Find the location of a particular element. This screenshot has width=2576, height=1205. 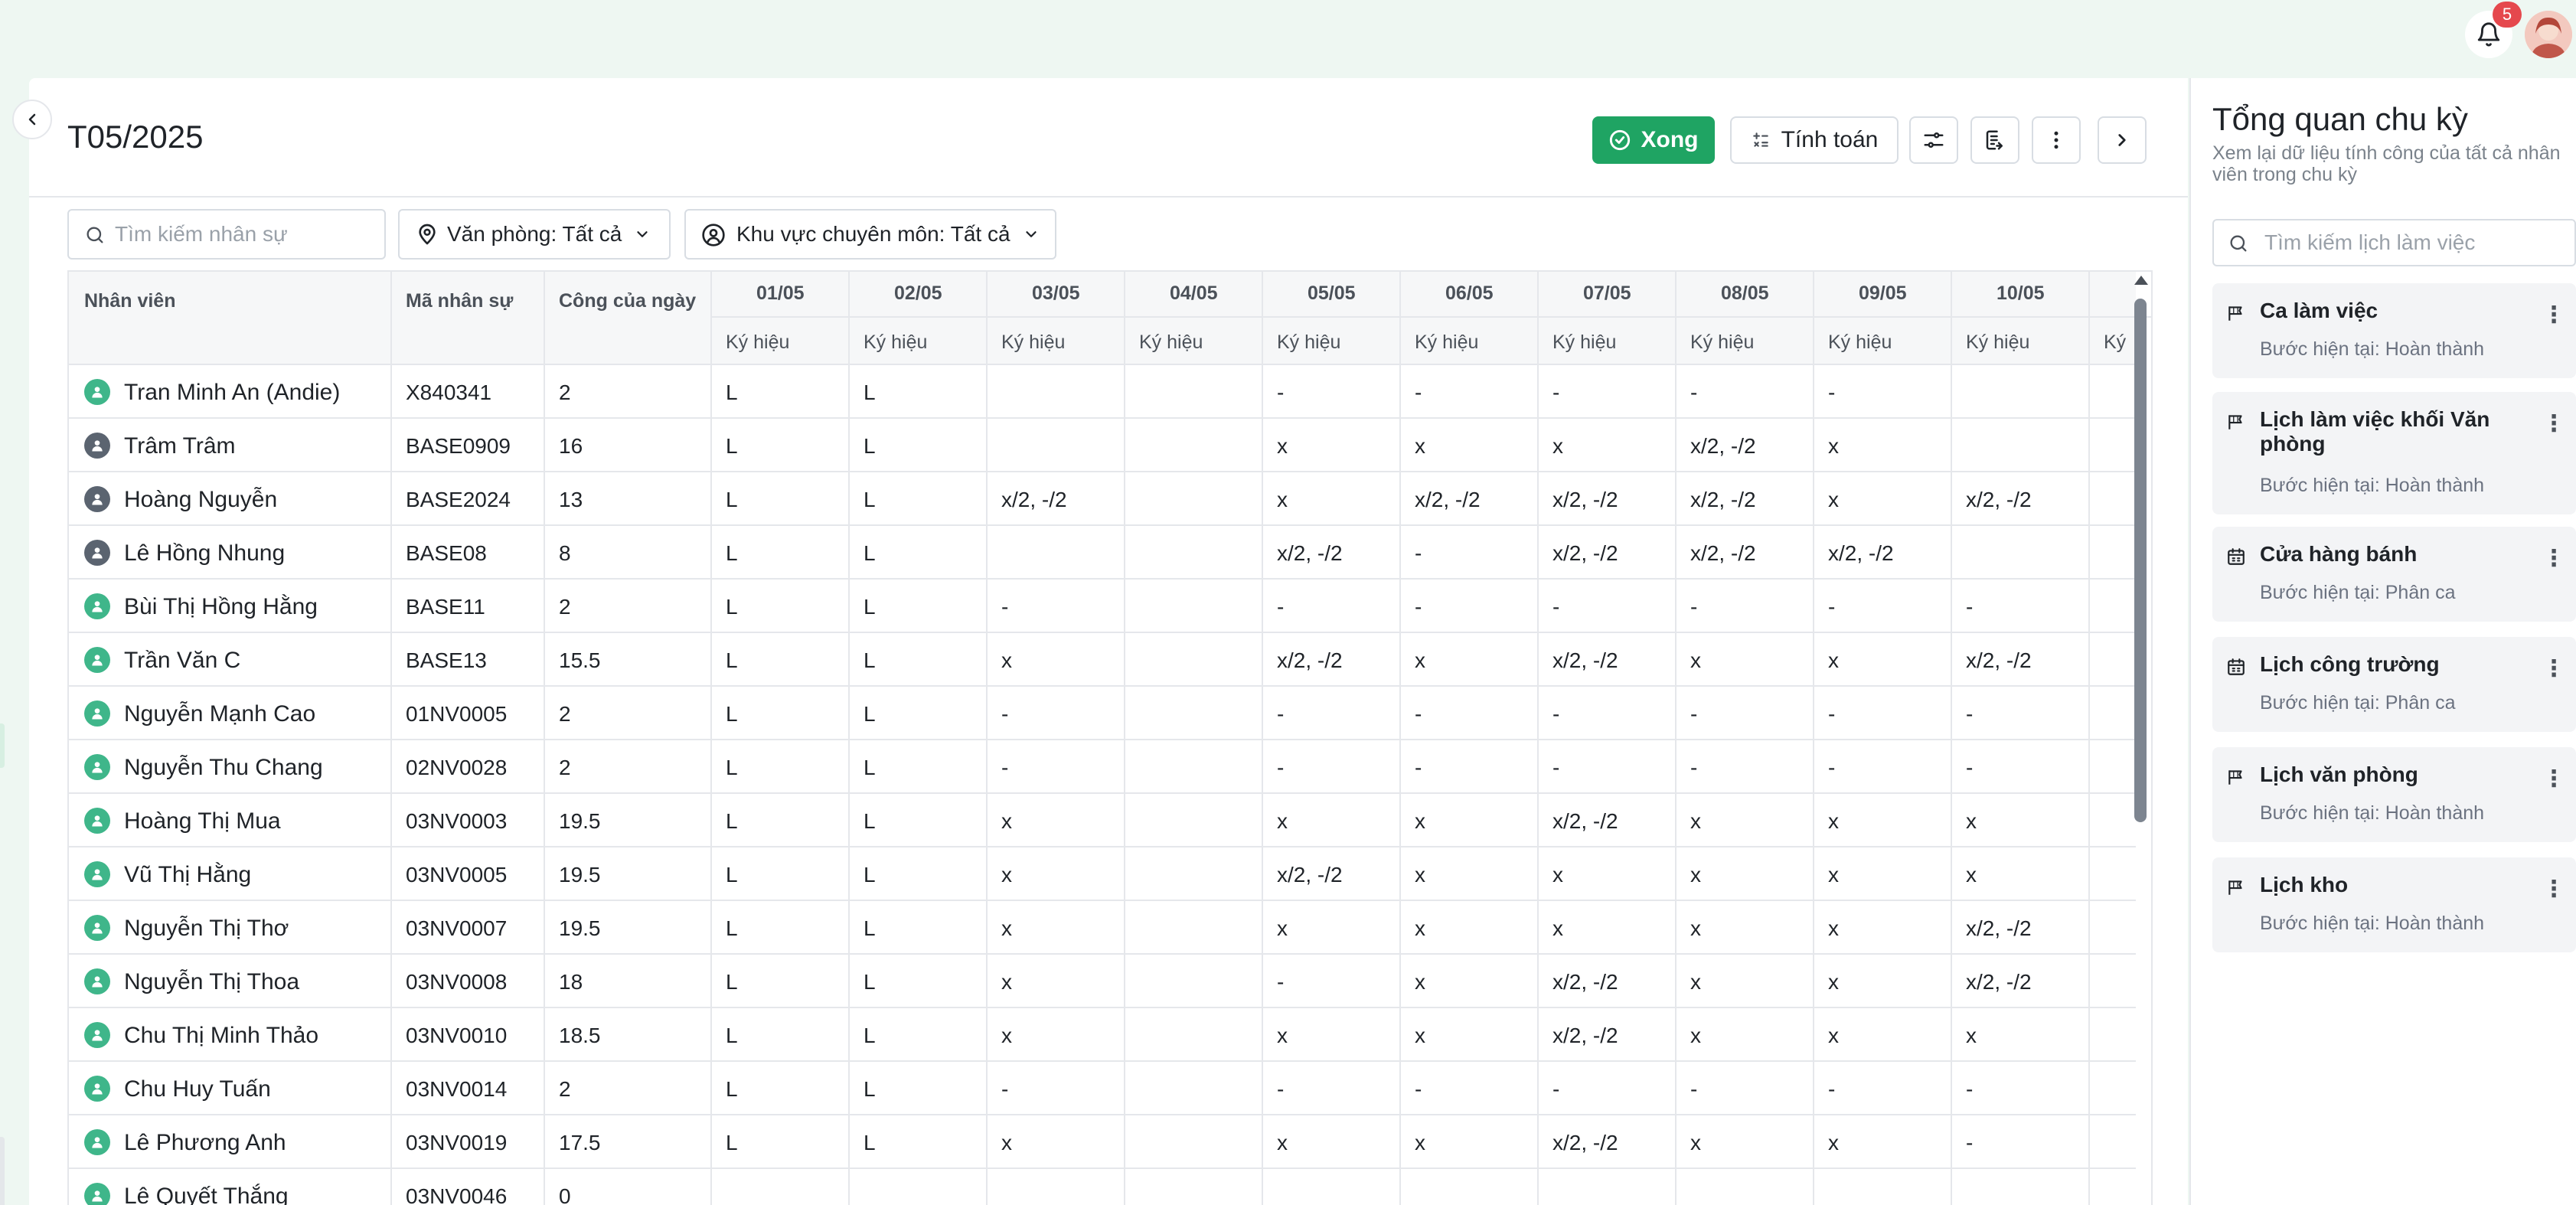

employee-name: Bùi Thị Hồng Hằng is located at coordinates (221, 607).